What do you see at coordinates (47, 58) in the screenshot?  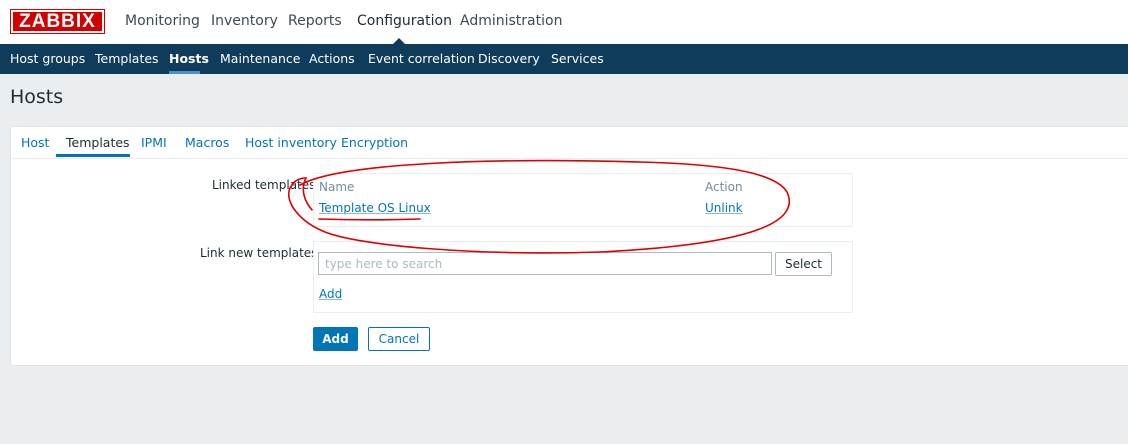 I see `sub-nav-host-groups: Host groups` at bounding box center [47, 58].